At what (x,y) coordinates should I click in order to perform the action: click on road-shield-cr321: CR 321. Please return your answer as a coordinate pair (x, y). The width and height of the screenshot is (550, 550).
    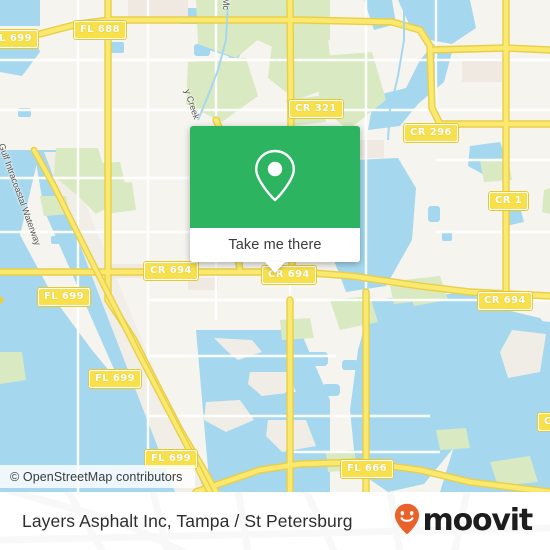
    Looking at the image, I should click on (316, 109).